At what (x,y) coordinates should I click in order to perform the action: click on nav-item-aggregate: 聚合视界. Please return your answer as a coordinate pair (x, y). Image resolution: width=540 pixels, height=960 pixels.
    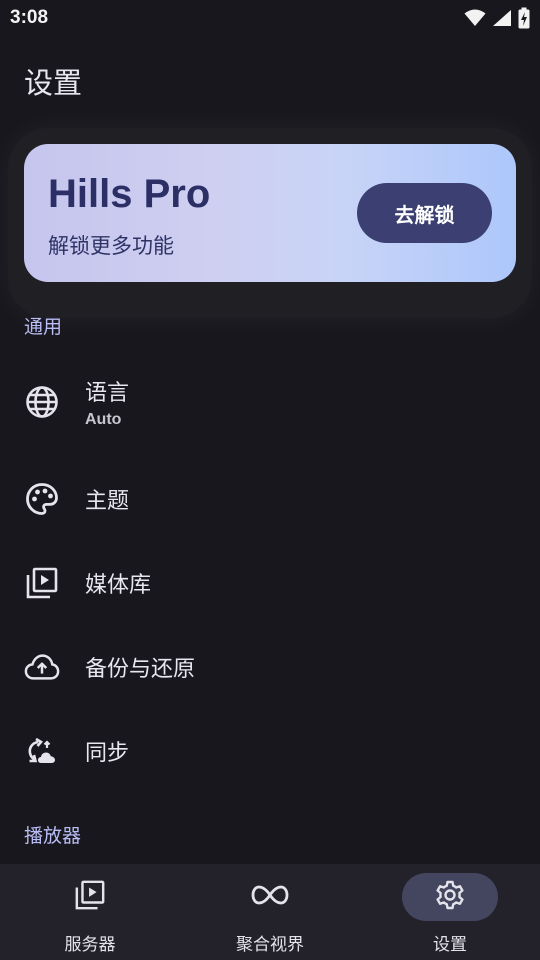
    Looking at the image, I should click on (270, 912).